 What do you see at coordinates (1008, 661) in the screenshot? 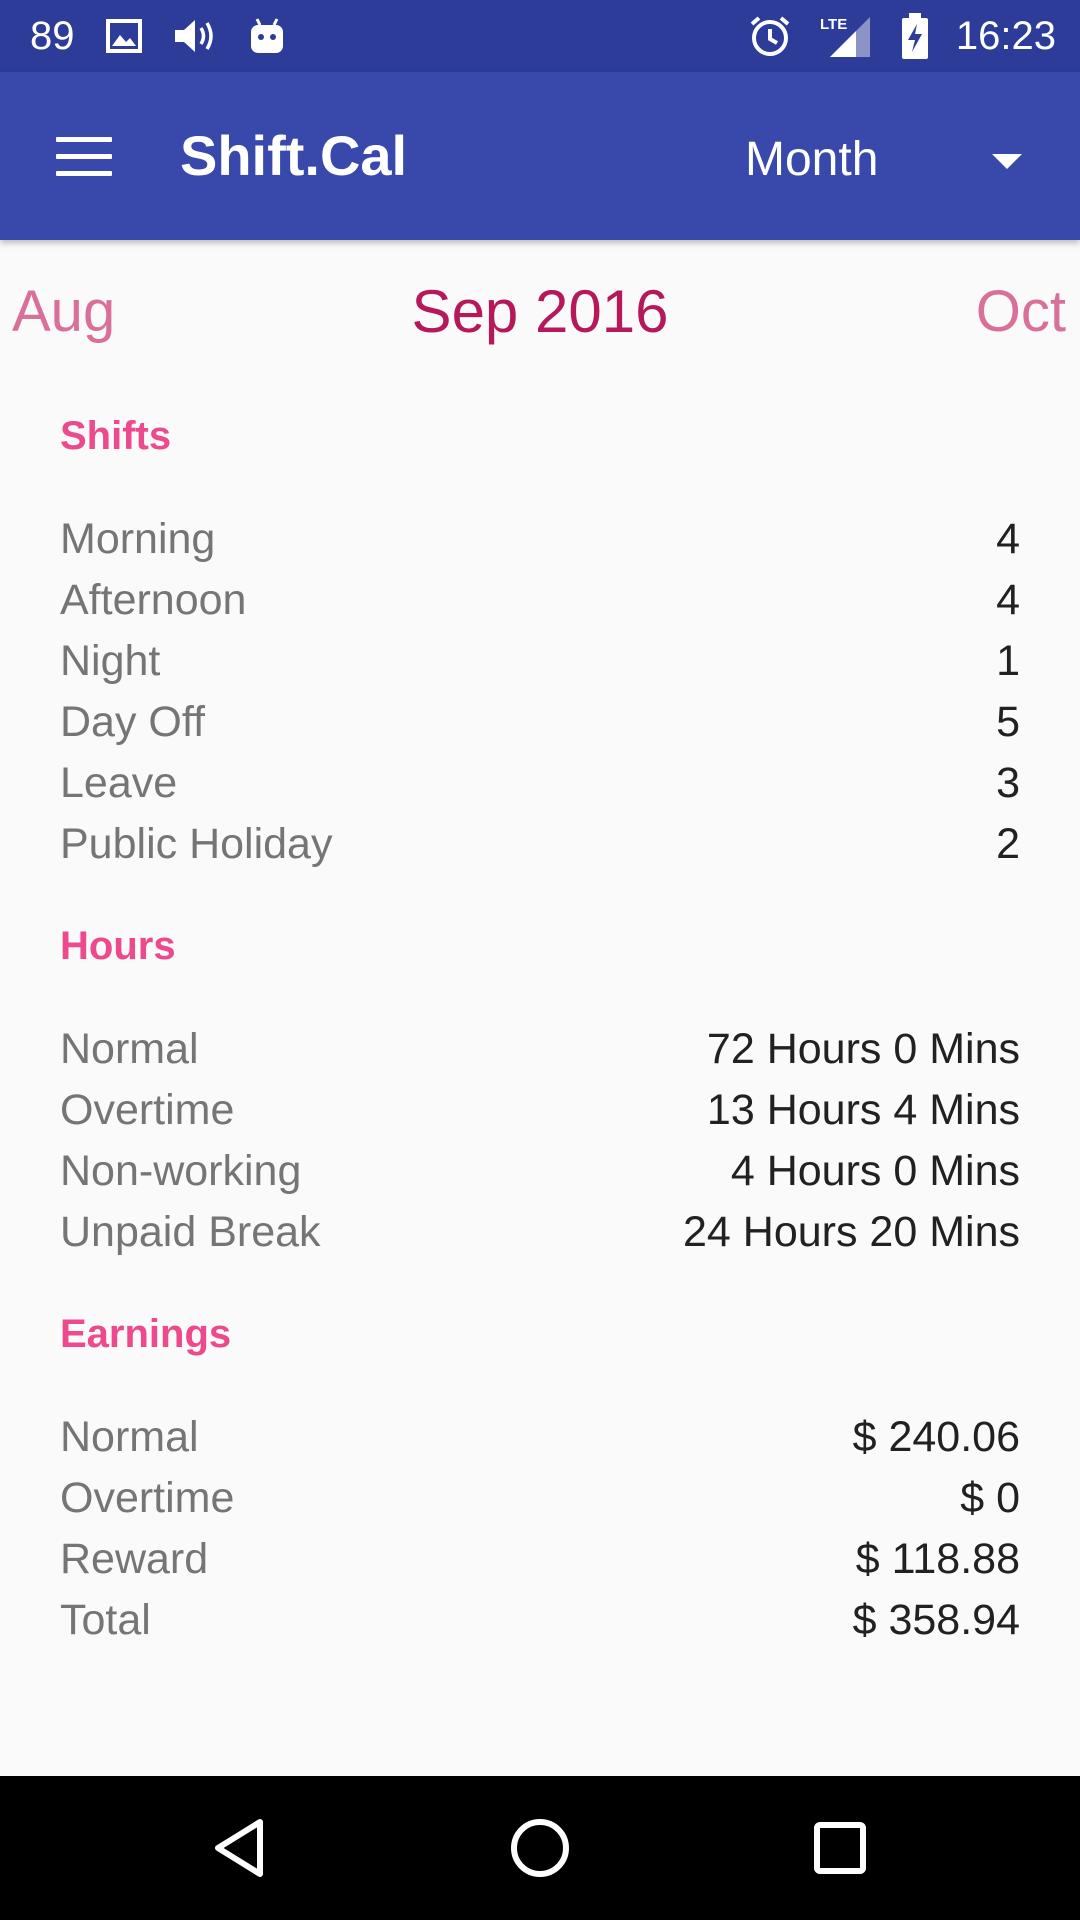
I see `row-value: 1` at bounding box center [1008, 661].